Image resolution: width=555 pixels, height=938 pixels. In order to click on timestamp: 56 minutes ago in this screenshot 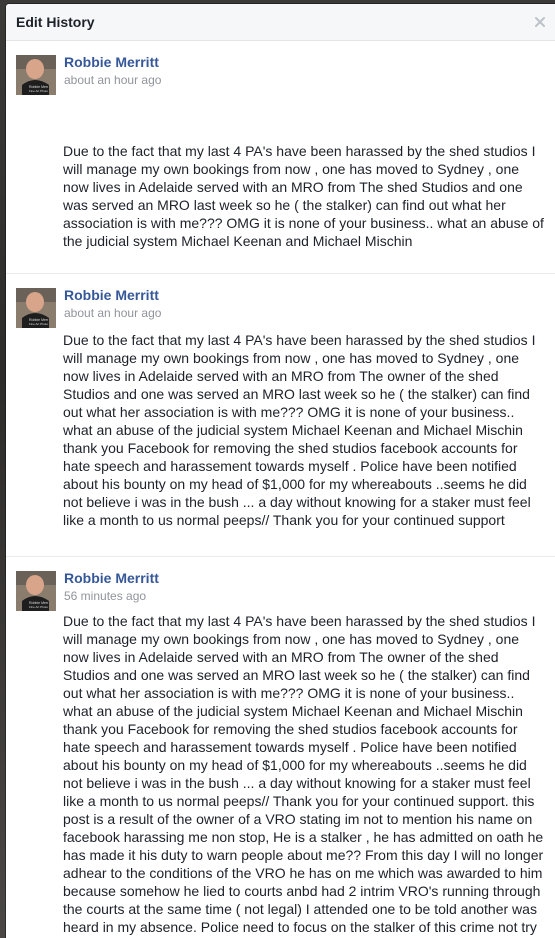, I will do `click(105, 596)`.